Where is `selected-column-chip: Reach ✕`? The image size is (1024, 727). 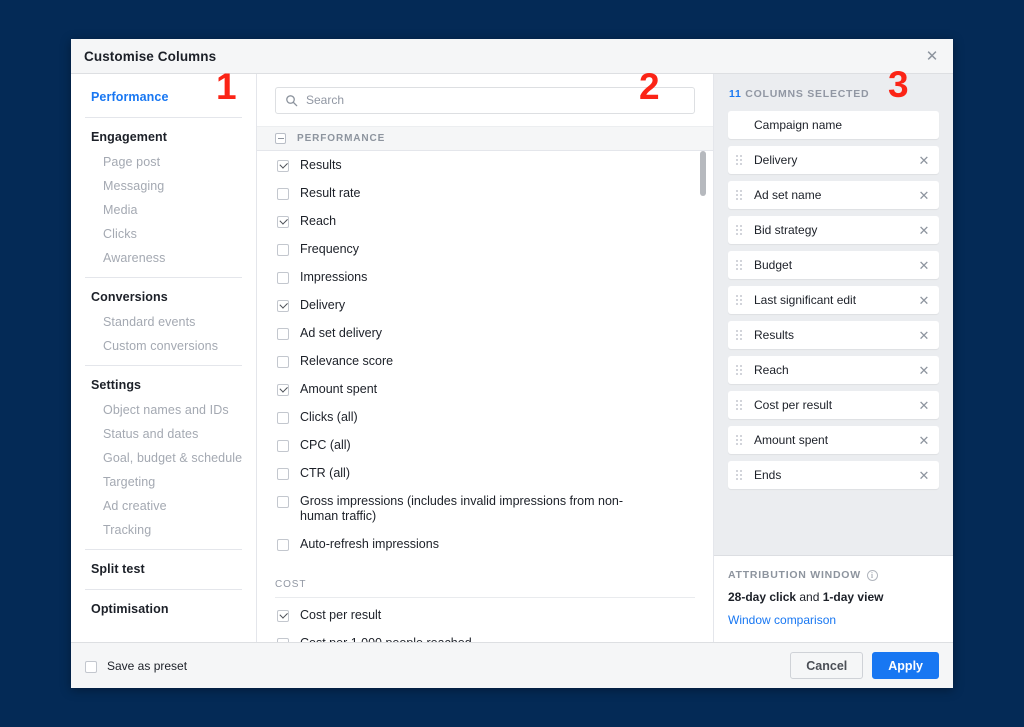 selected-column-chip: Reach ✕ is located at coordinates (833, 370).